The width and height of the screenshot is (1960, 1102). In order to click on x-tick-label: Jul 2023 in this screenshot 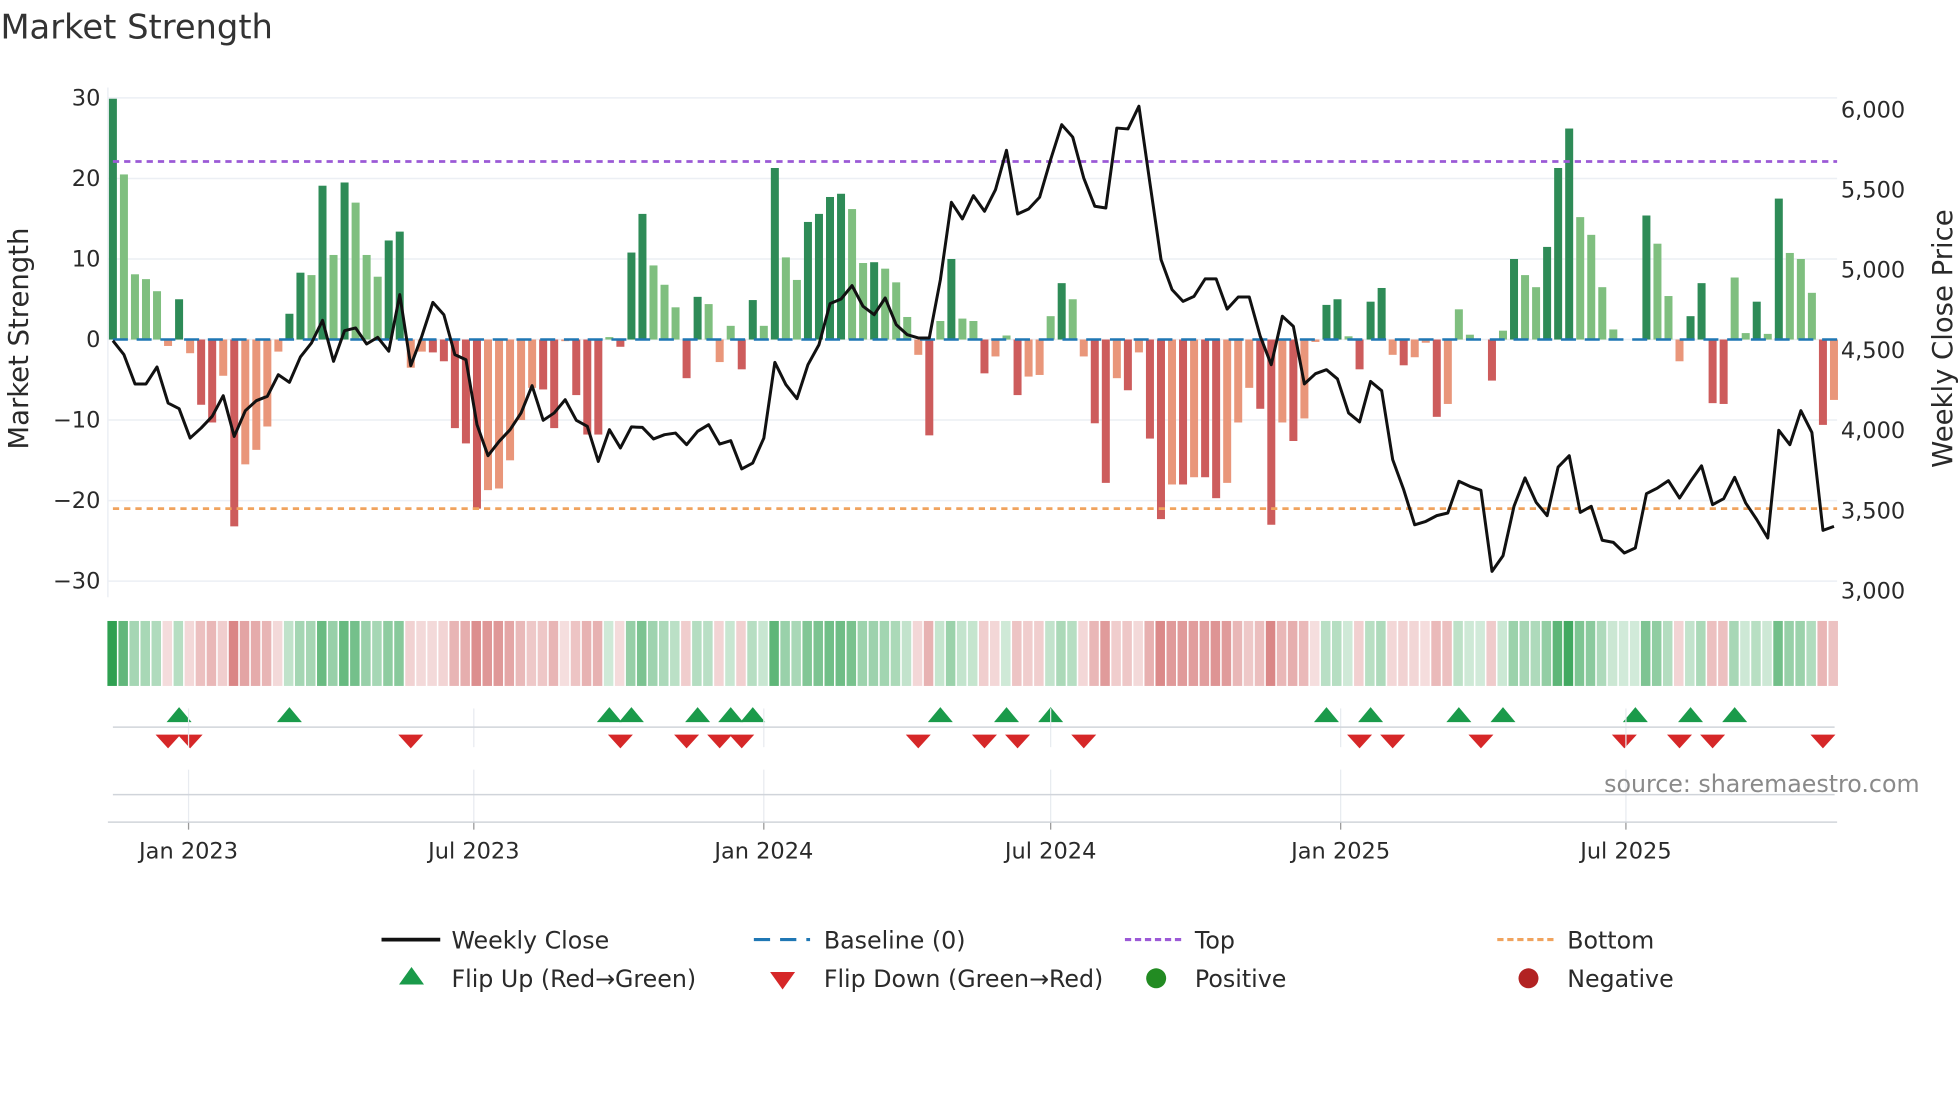, I will do `click(472, 851)`.